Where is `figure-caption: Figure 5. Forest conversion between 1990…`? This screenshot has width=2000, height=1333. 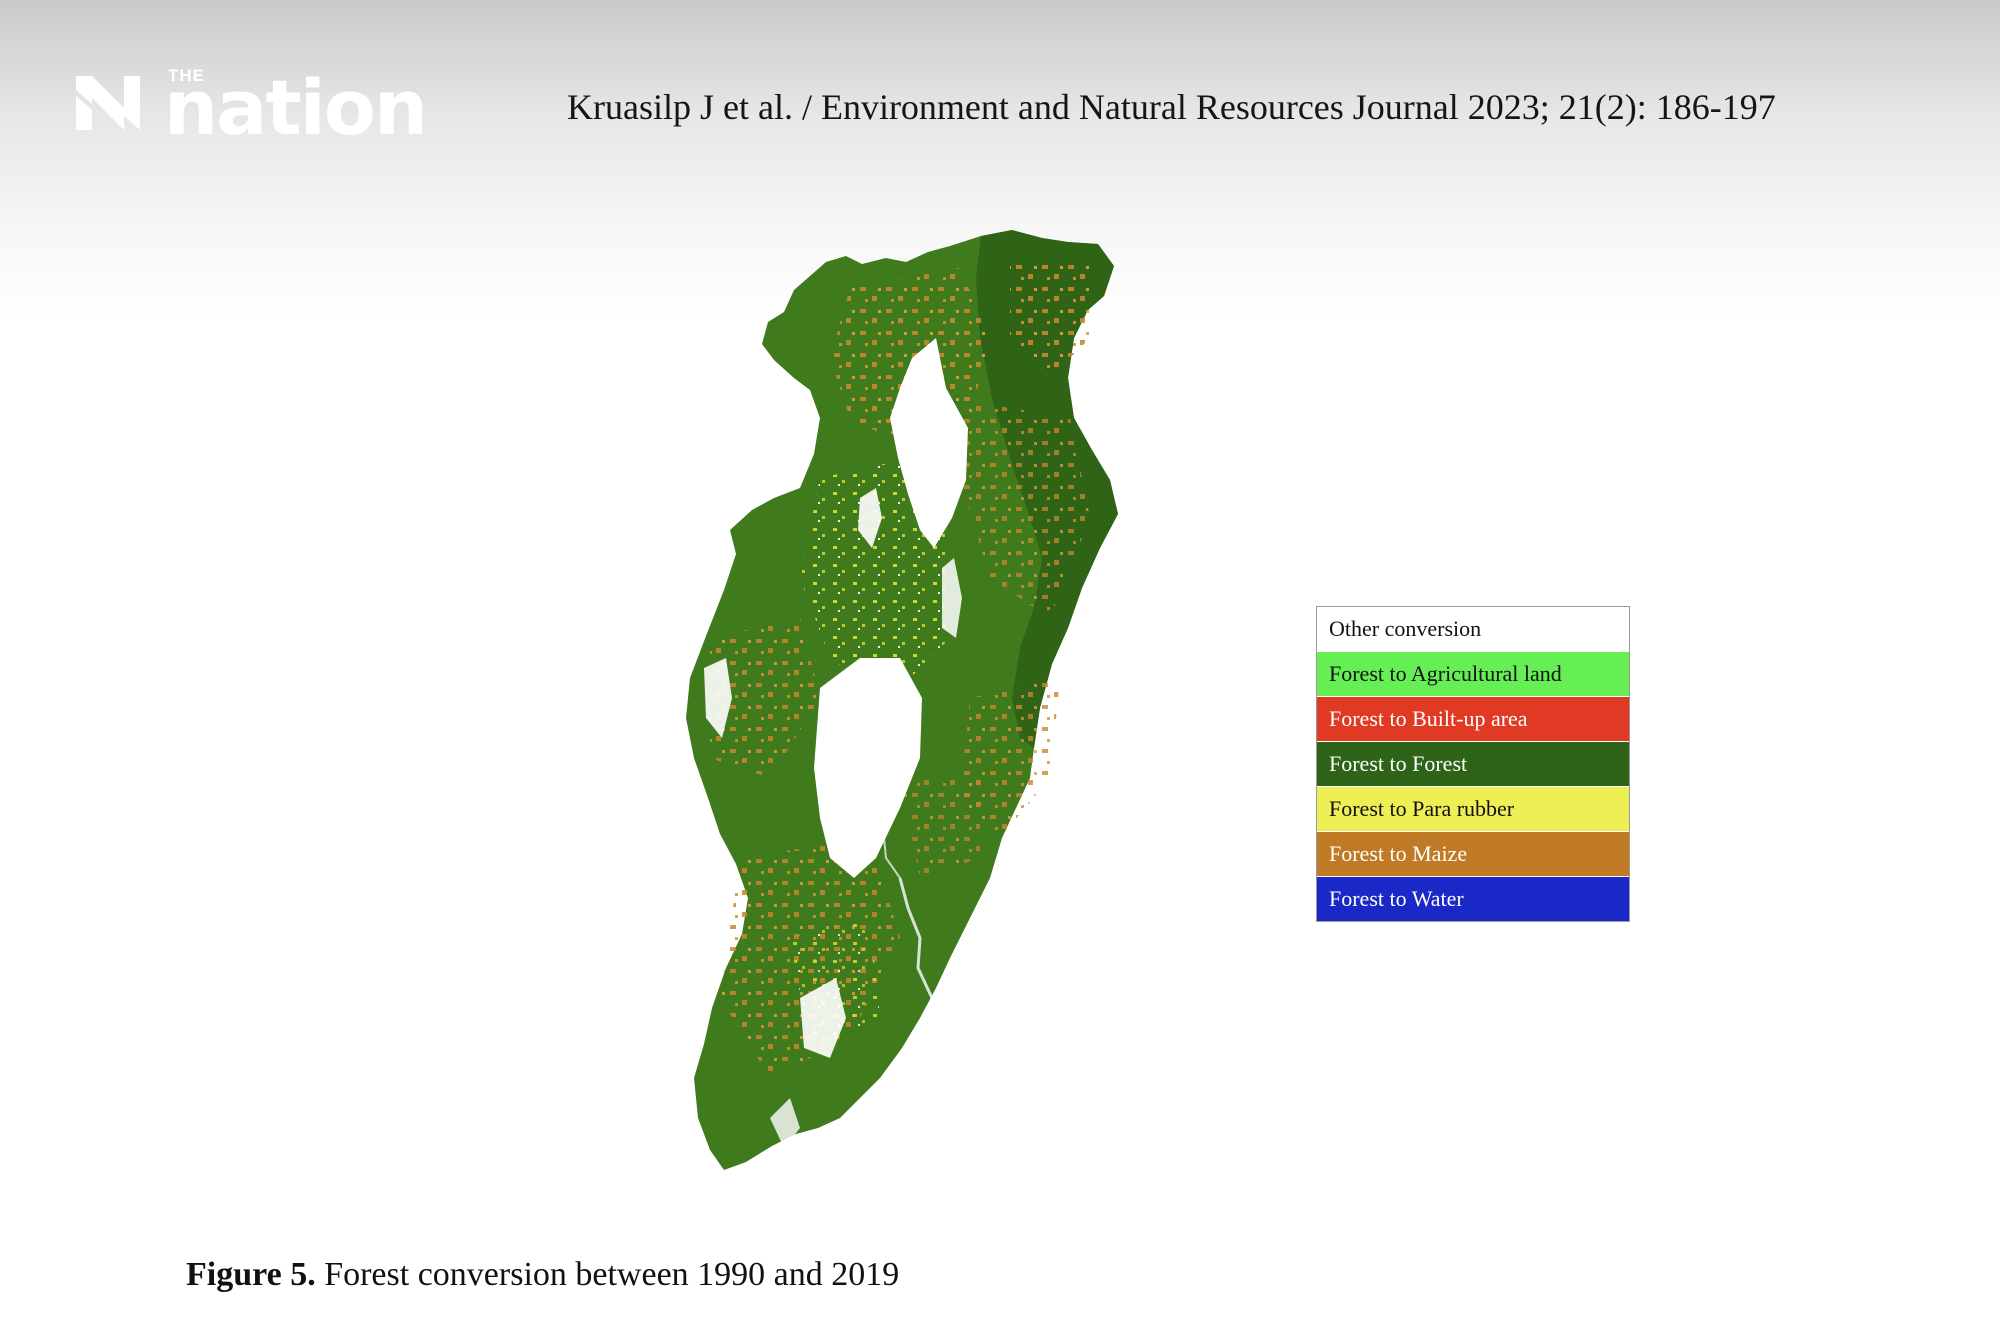
figure-caption: Figure 5. Forest conversion between 1990… is located at coordinates (542, 1275).